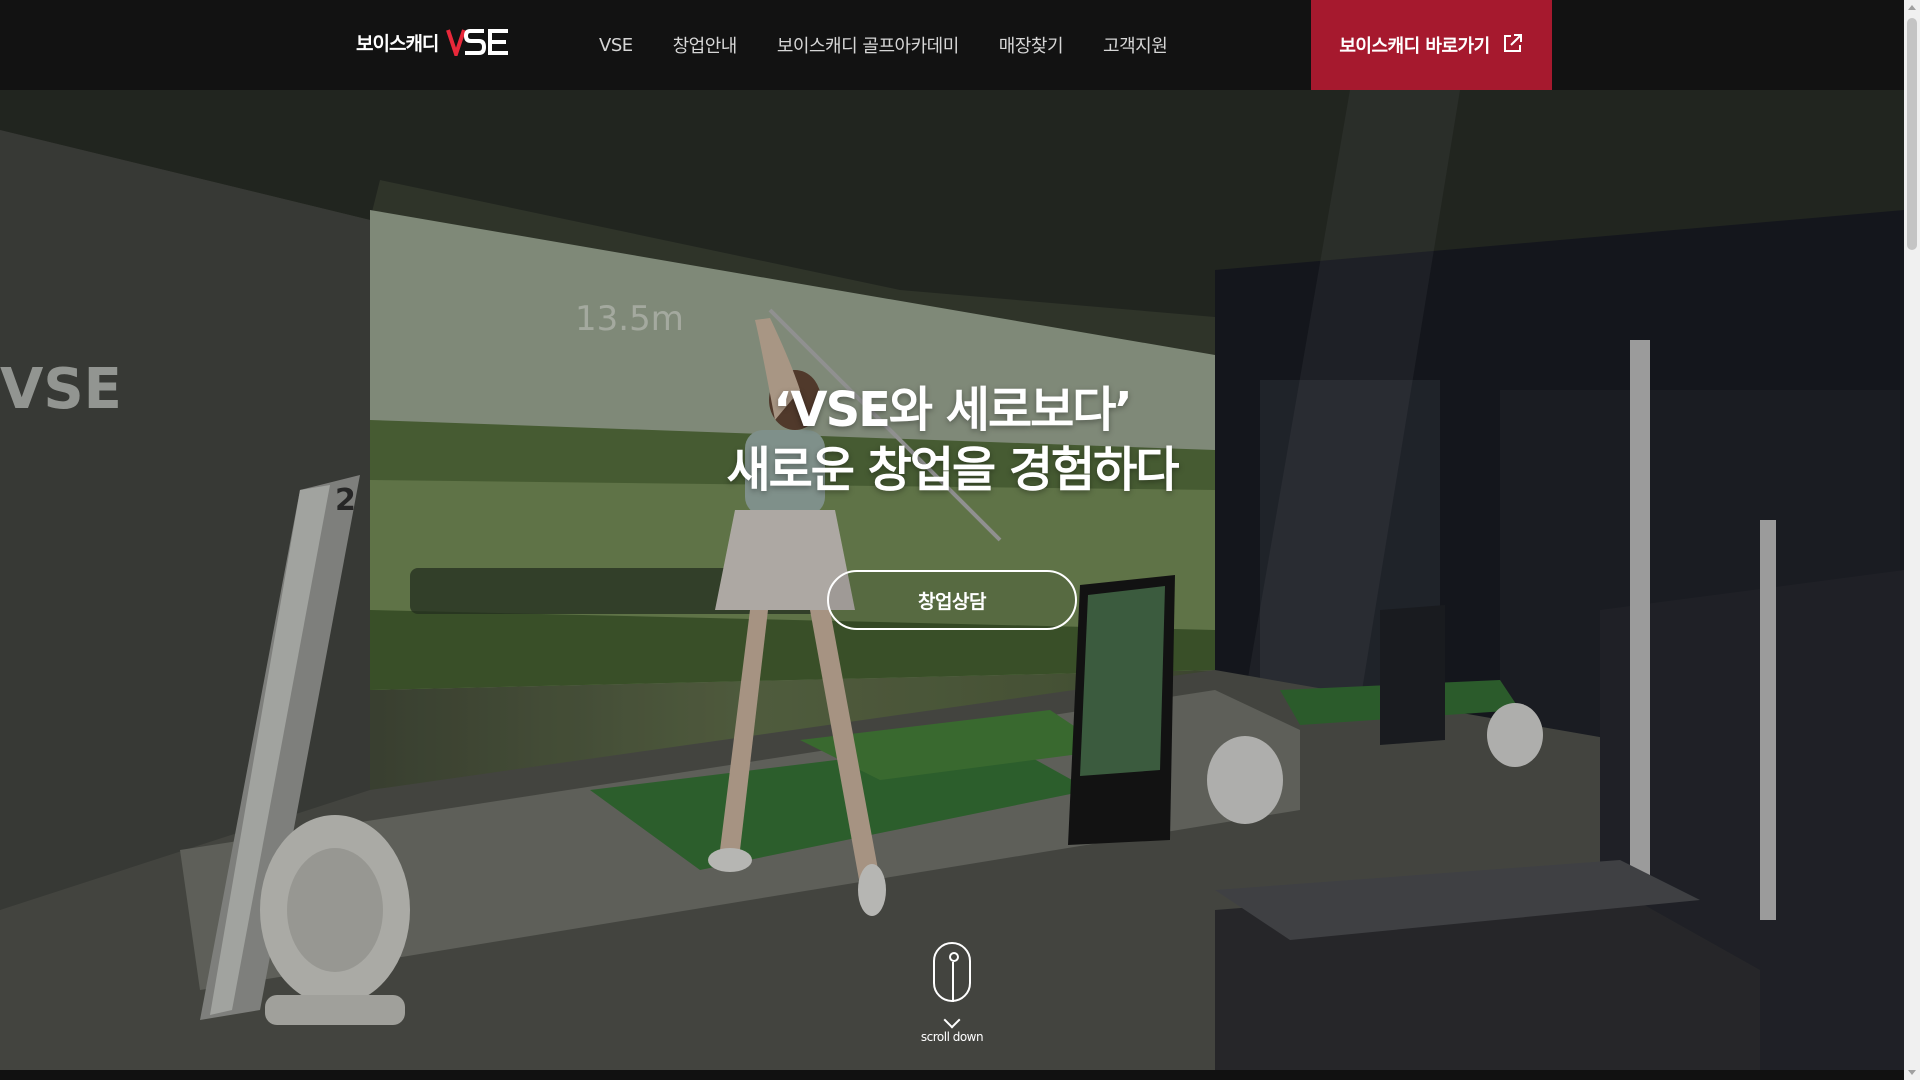 This screenshot has height=1080, width=1920. Describe the element at coordinates (952, 600) in the screenshot. I see `startup-consult-button: 창업상담` at that location.